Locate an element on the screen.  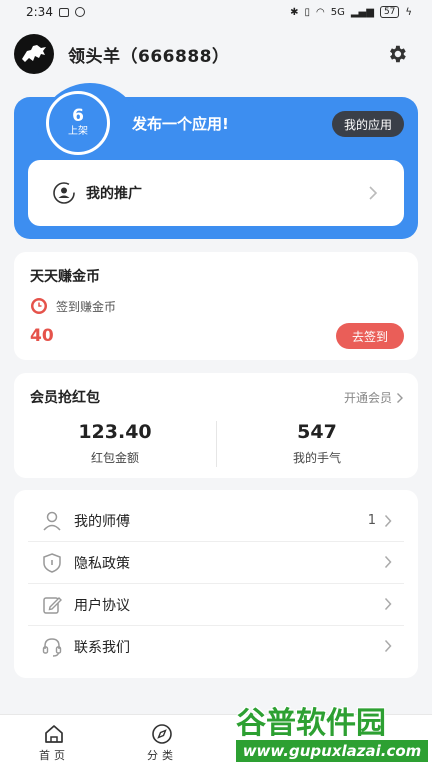
status-bar: 2:34 ✱ ▯ ◠ 5G ▂▄▆ 57 ϟ is located at coordinates (216, 12).